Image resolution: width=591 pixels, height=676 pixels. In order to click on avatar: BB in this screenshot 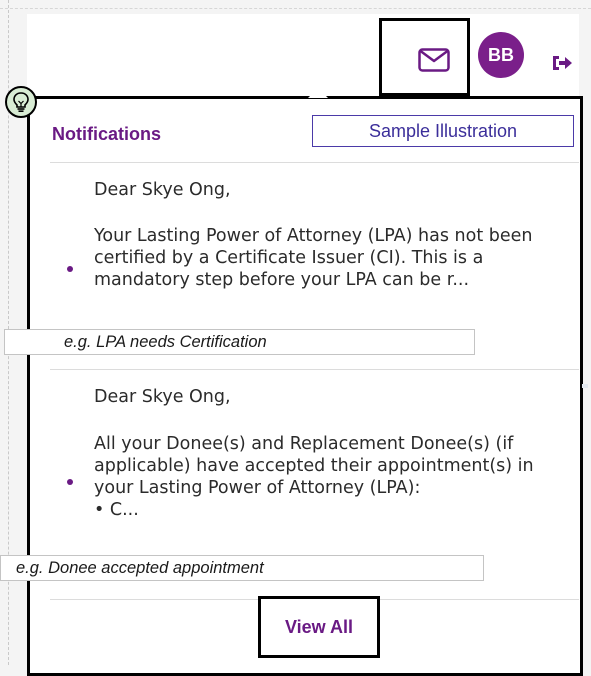, I will do `click(501, 55)`.